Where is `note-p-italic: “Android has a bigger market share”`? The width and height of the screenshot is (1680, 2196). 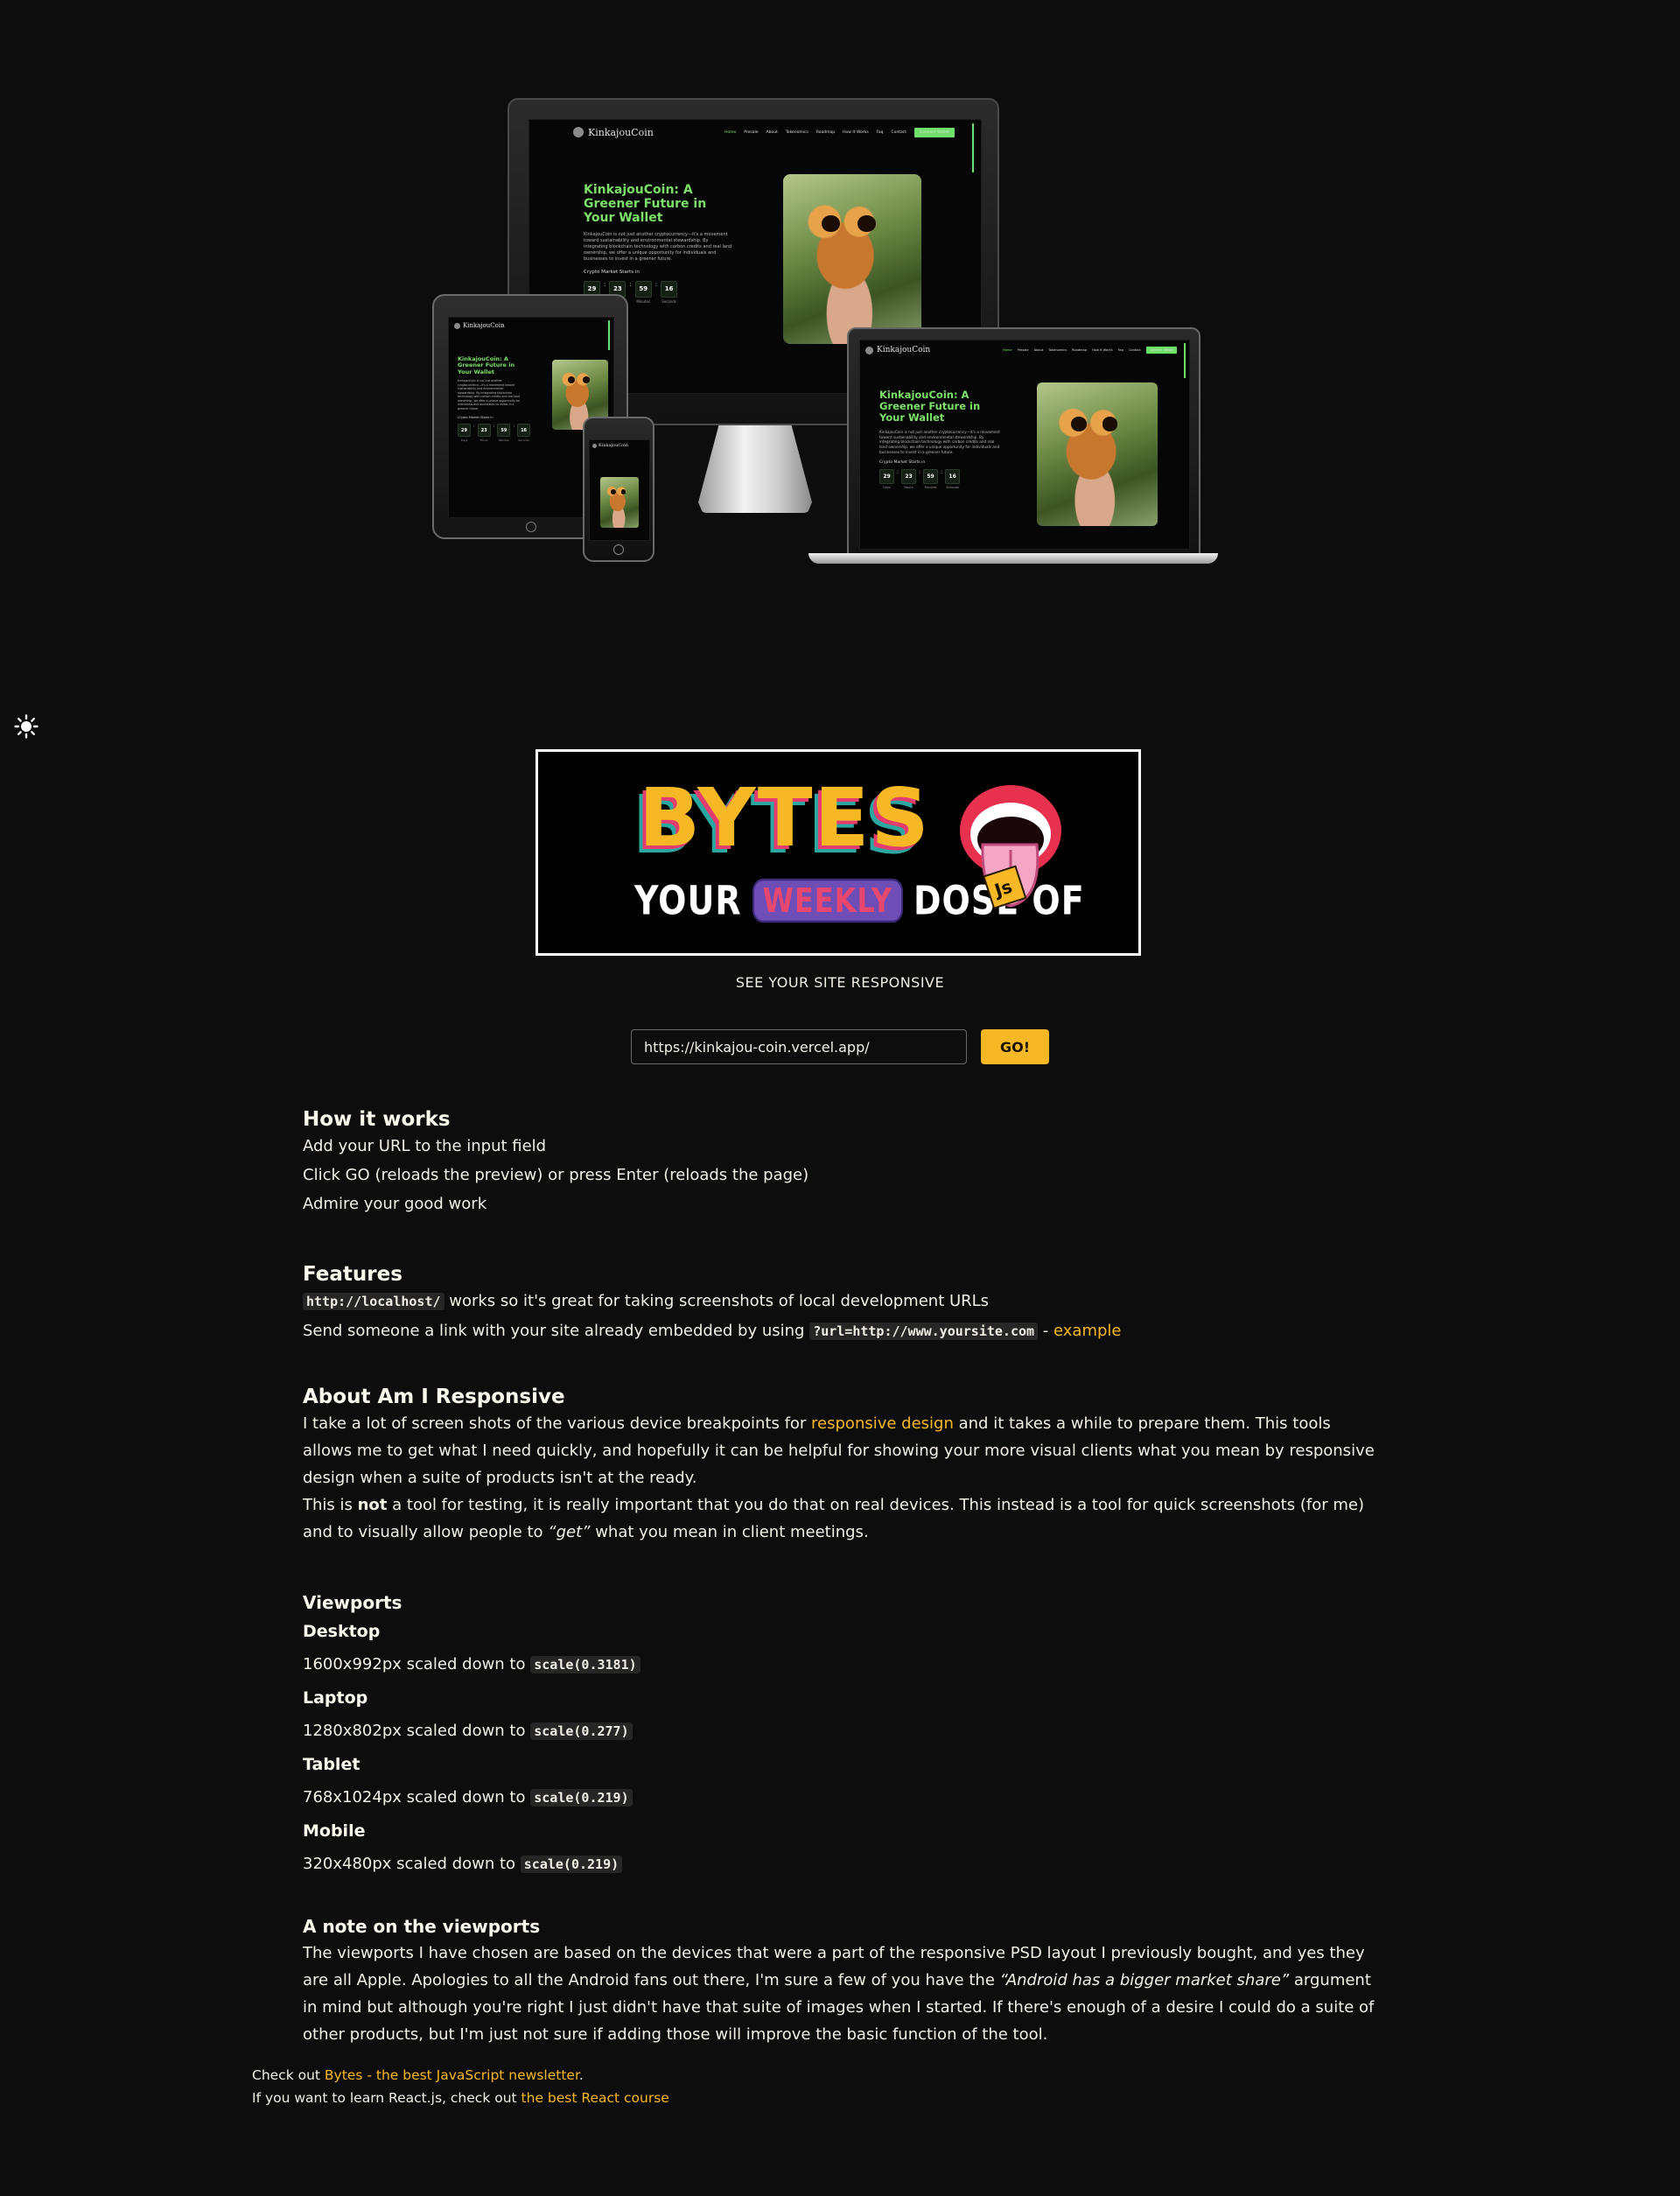 note-p-italic: “Android has a bigger market share” is located at coordinates (1144, 1980).